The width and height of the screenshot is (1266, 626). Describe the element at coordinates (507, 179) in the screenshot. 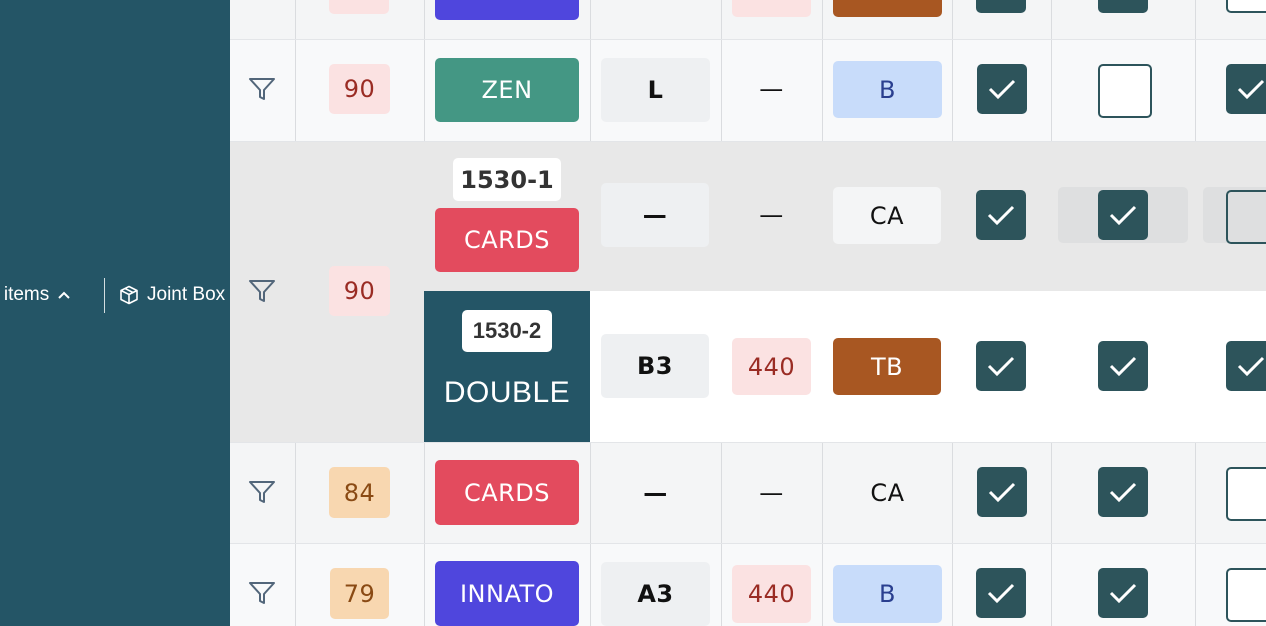

I see `item-tag: 1530-1` at that location.